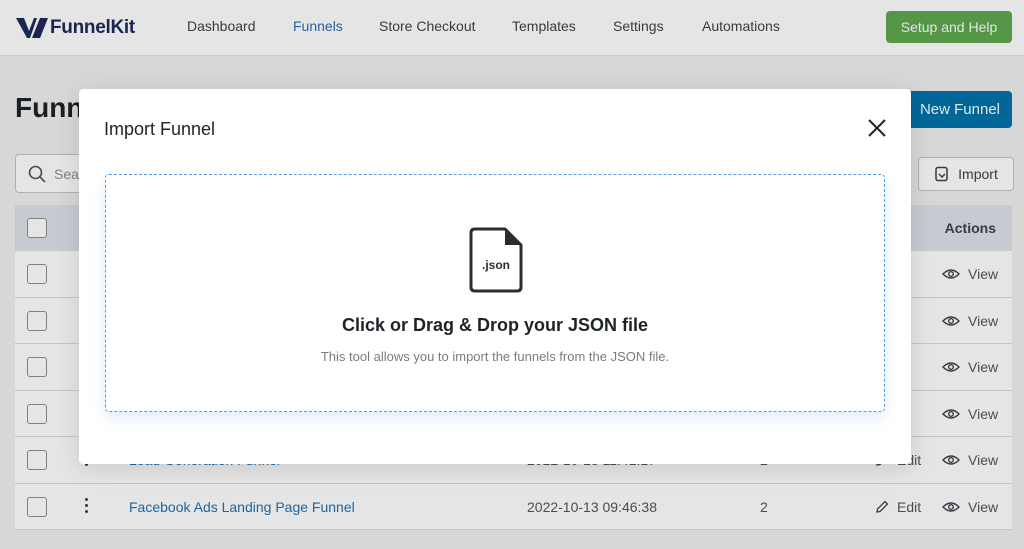 The width and height of the screenshot is (1024, 549). What do you see at coordinates (496, 265) in the screenshot?
I see `json-file-label: .json` at bounding box center [496, 265].